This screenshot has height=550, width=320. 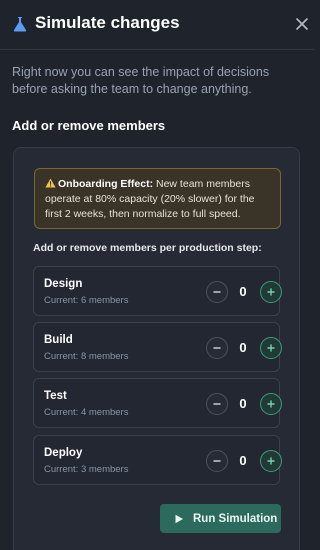 What do you see at coordinates (243, 291) in the screenshot?
I see `design-count: 0` at bounding box center [243, 291].